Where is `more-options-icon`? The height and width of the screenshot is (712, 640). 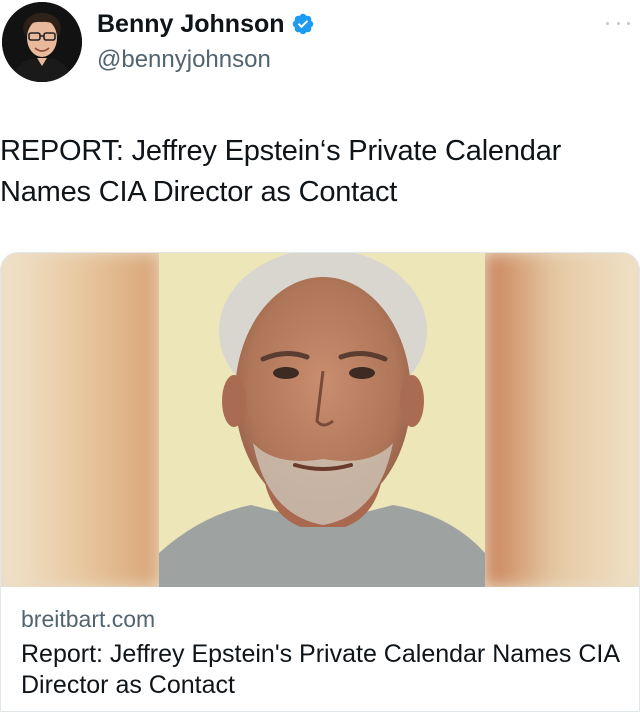
more-options-icon is located at coordinates (618, 23).